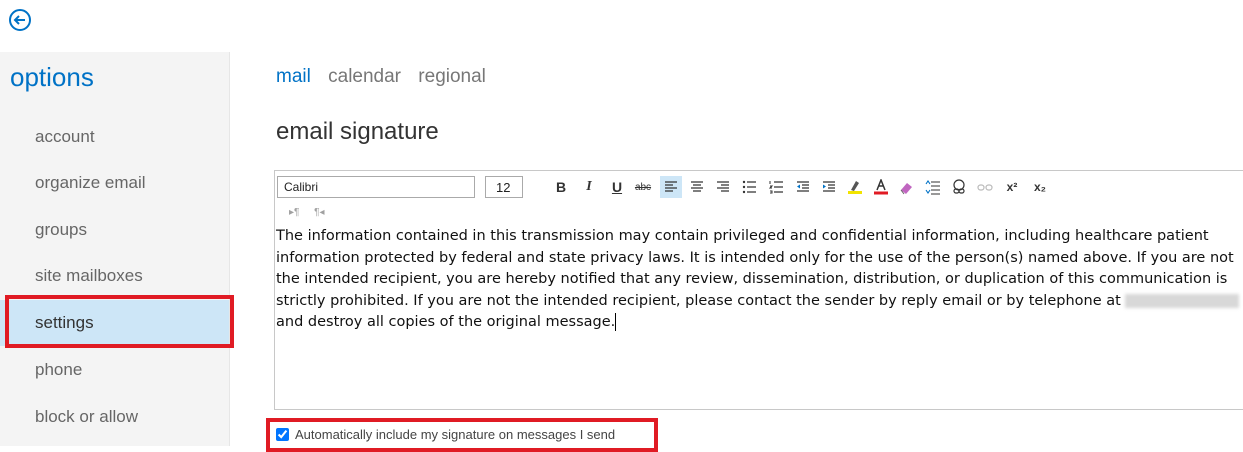  Describe the element at coordinates (319, 212) in the screenshot. I see `right-to-left-button: ¶◂` at that location.